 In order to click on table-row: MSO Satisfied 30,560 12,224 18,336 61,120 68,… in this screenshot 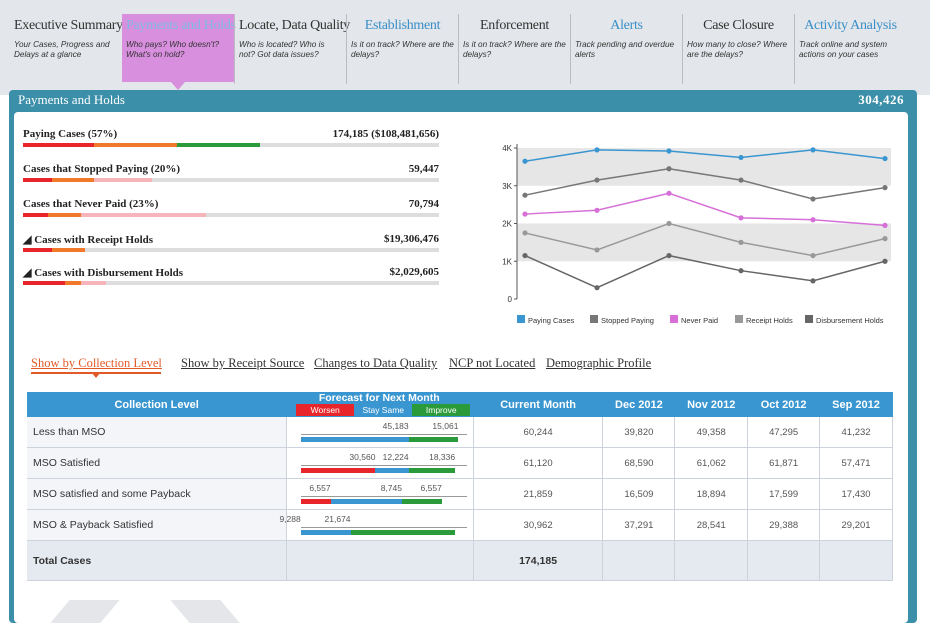, I will do `click(460, 463)`.